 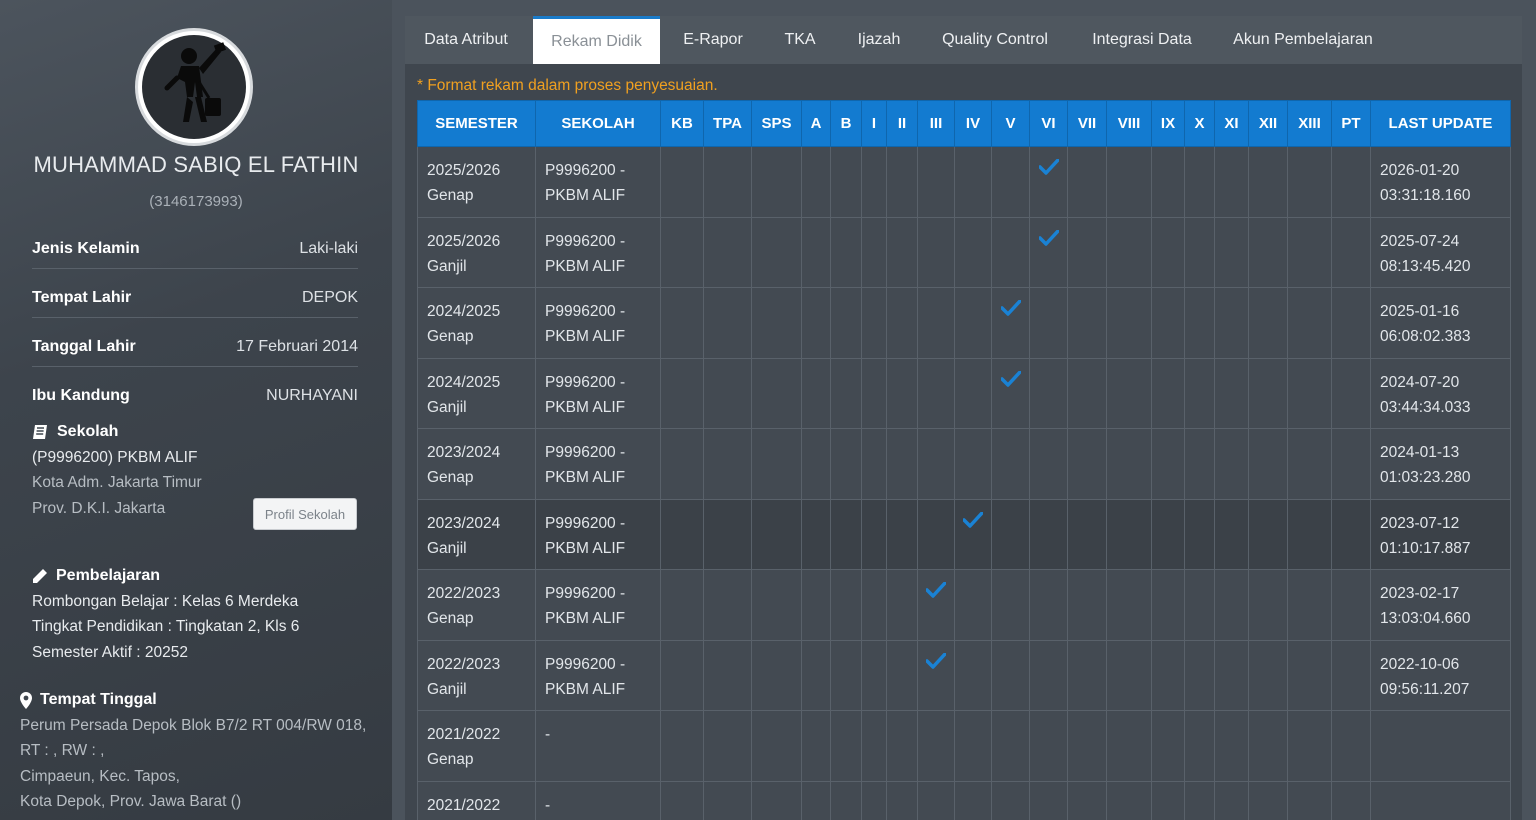 I want to click on tab-data-atribut: Data Atribut, so click(x=466, y=40).